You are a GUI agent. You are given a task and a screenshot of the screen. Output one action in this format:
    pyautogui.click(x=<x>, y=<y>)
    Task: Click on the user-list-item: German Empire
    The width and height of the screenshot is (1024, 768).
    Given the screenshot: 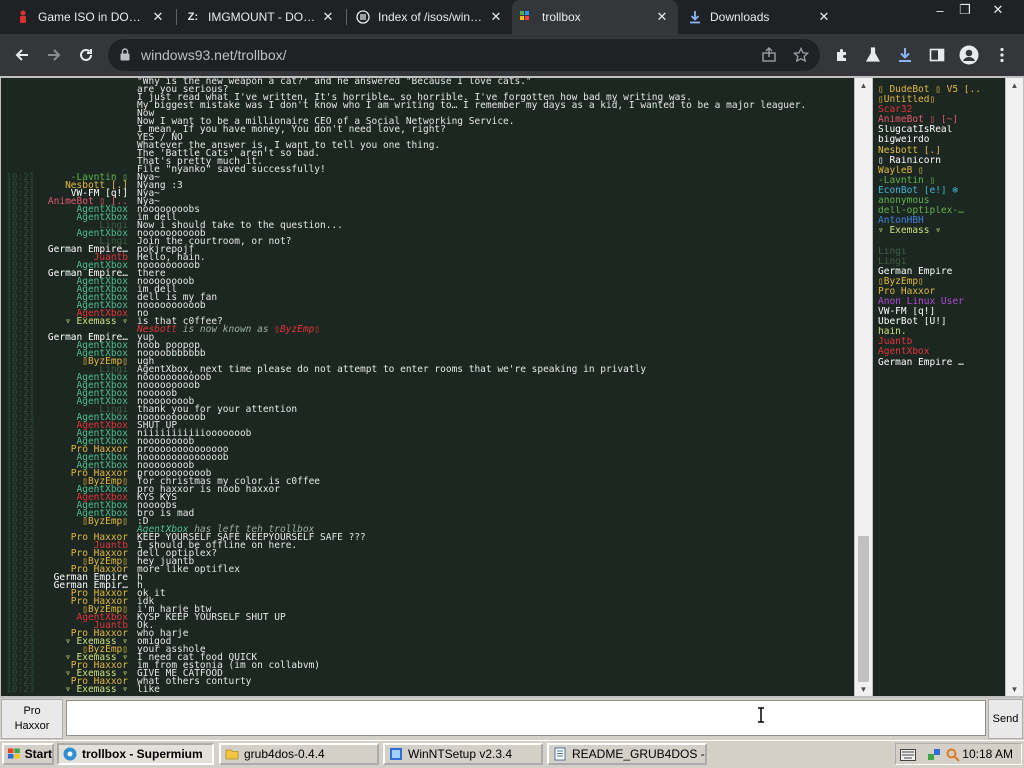 What is the action you would take?
    pyautogui.click(x=939, y=272)
    